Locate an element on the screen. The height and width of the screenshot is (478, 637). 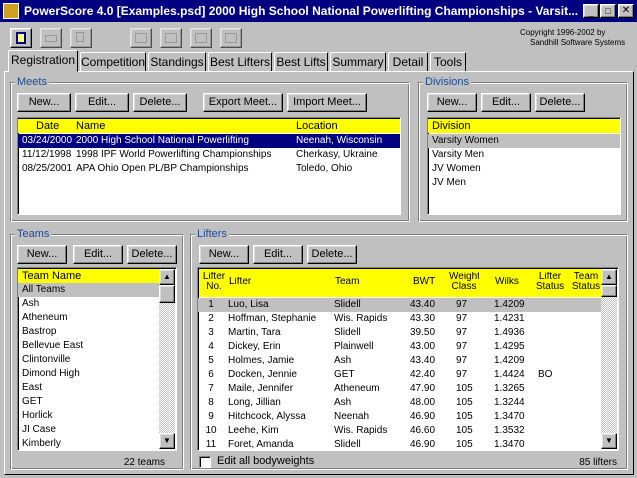
tab-registration: Registration is located at coordinates (43, 61).